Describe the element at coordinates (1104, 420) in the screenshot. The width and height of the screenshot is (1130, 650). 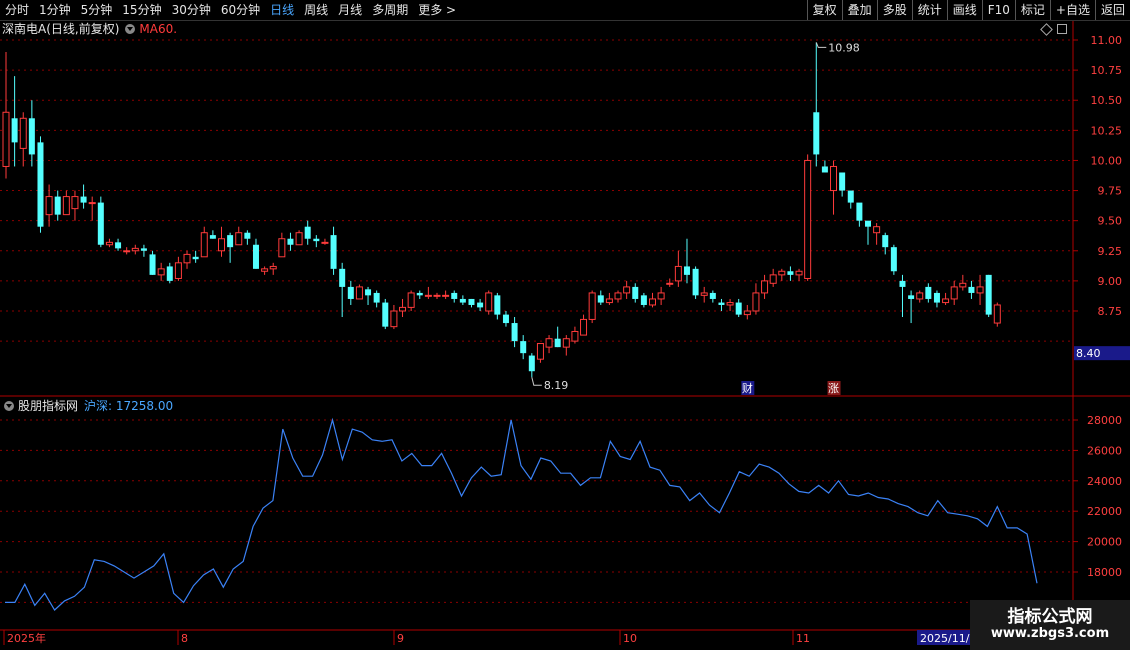
I see `indicator-axis-label: 28000` at that location.